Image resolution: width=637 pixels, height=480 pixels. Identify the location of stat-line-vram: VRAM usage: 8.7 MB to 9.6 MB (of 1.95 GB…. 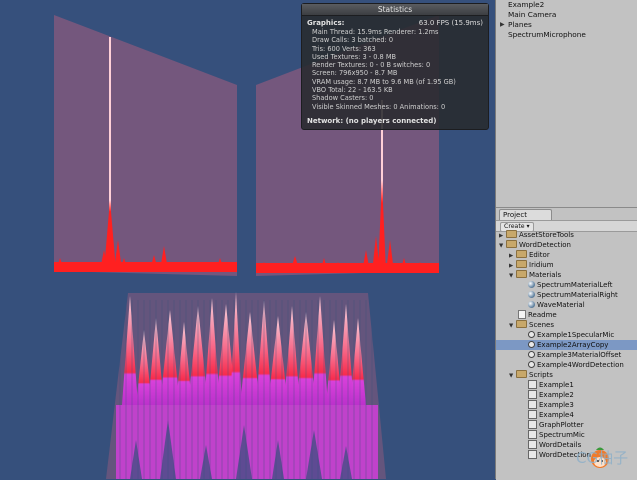
(384, 81).